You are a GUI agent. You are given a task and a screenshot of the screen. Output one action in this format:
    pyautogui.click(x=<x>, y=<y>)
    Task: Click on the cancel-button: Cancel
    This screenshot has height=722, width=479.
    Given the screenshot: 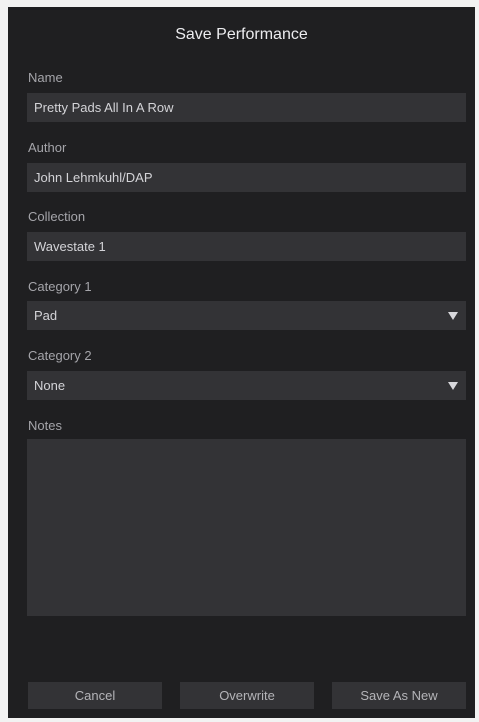 What is the action you would take?
    pyautogui.click(x=95, y=695)
    